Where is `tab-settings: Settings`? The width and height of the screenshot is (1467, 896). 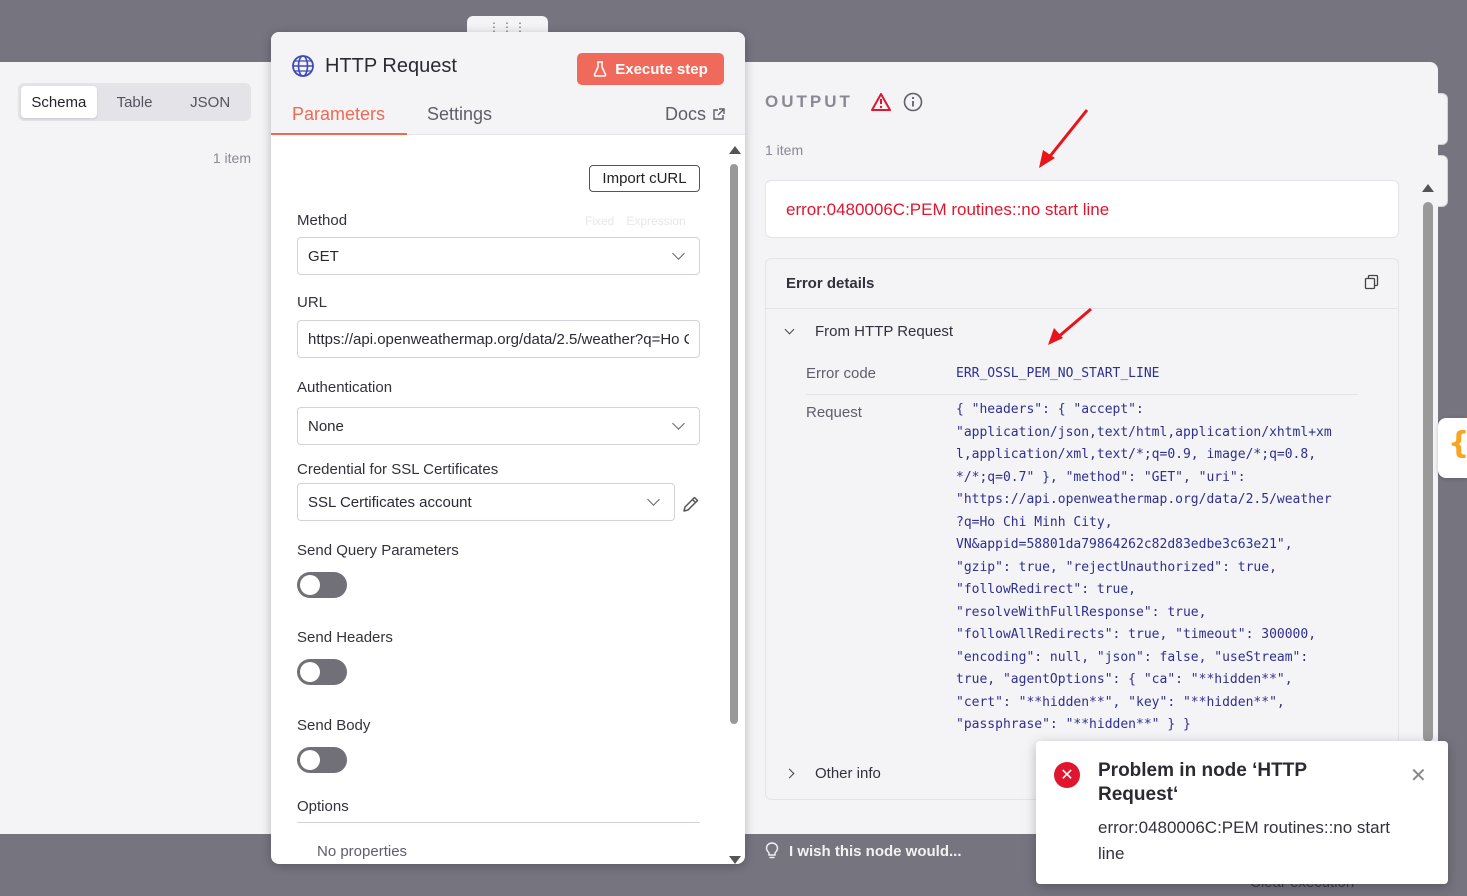
tab-settings: Settings is located at coordinates (459, 114).